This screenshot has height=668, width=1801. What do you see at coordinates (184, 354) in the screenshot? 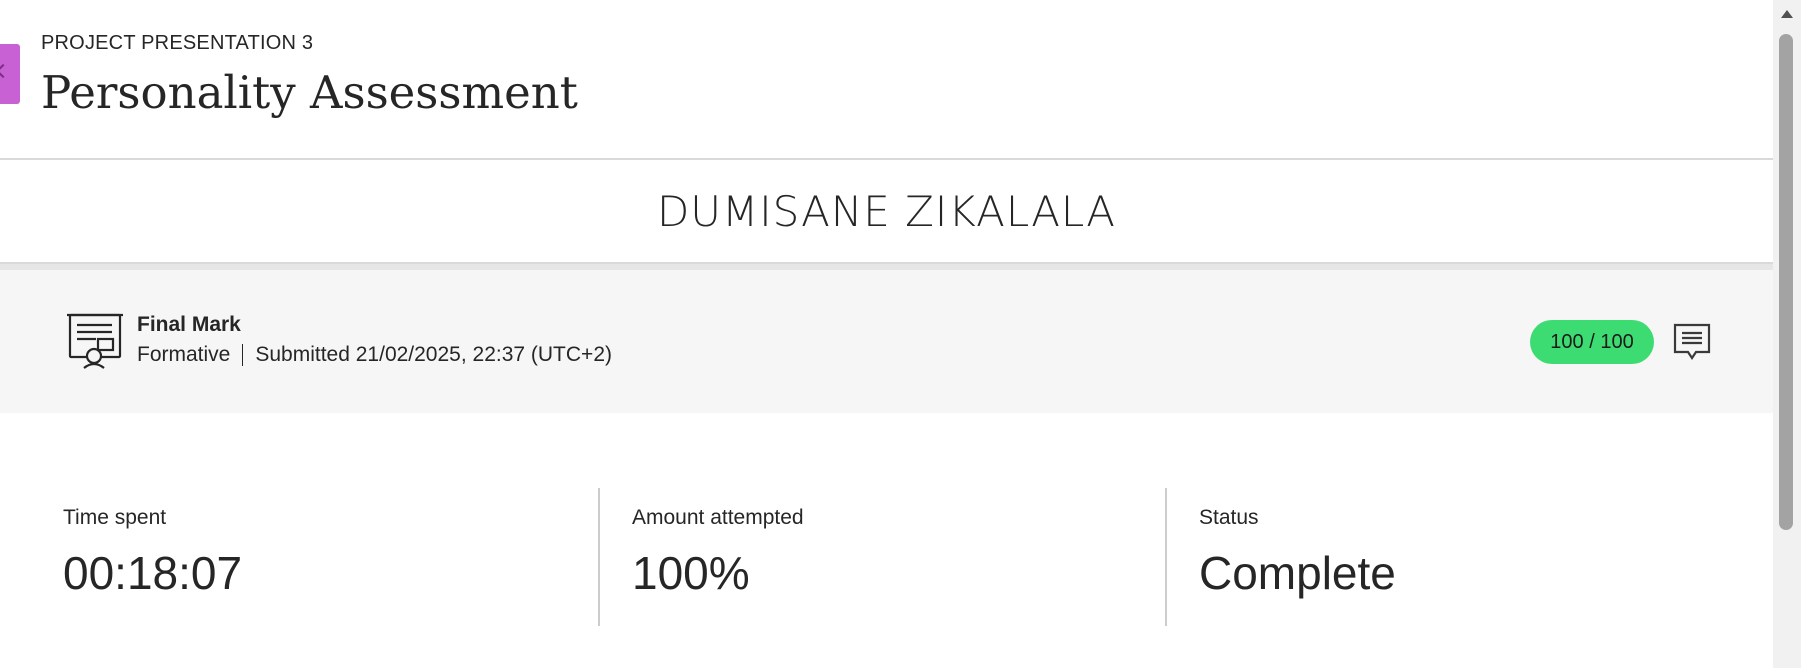
I see `assessment-type: Formative` at bounding box center [184, 354].